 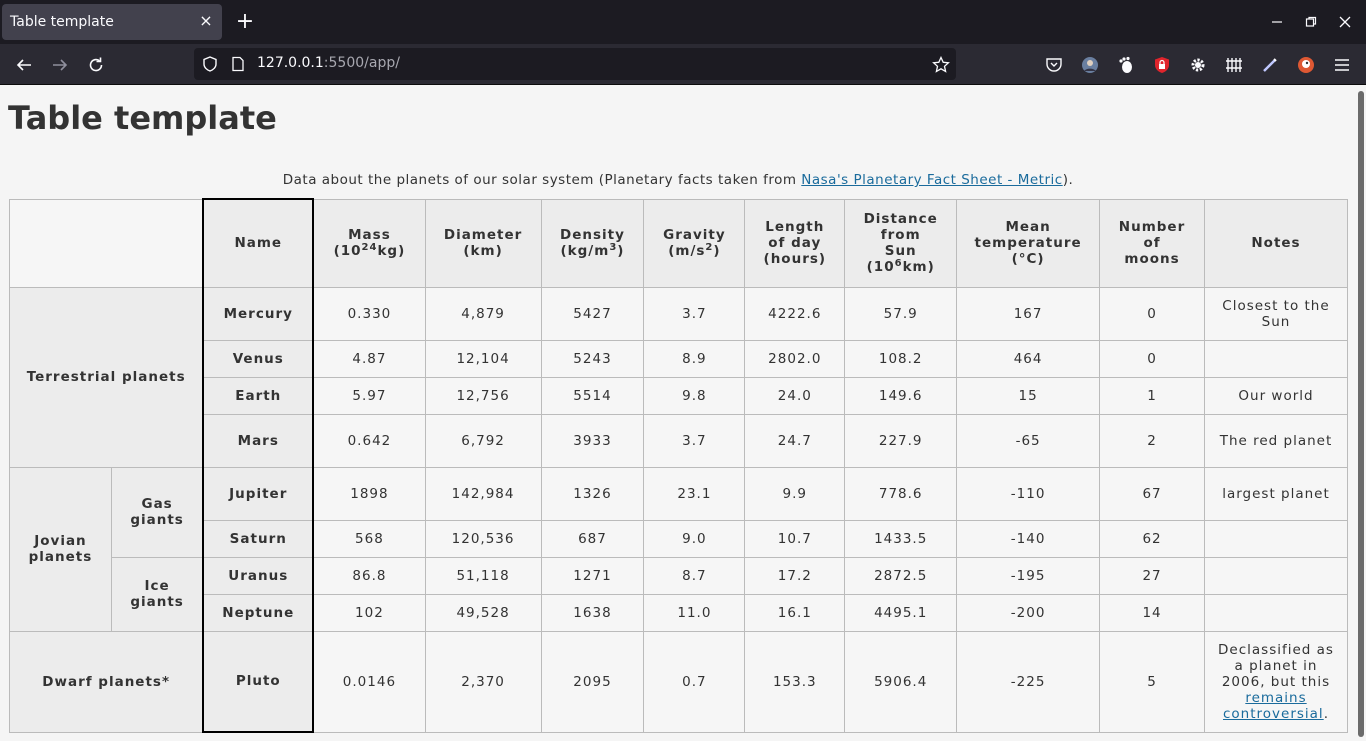 What do you see at coordinates (1162, 65) in the screenshot?
I see `ublock-icon` at bounding box center [1162, 65].